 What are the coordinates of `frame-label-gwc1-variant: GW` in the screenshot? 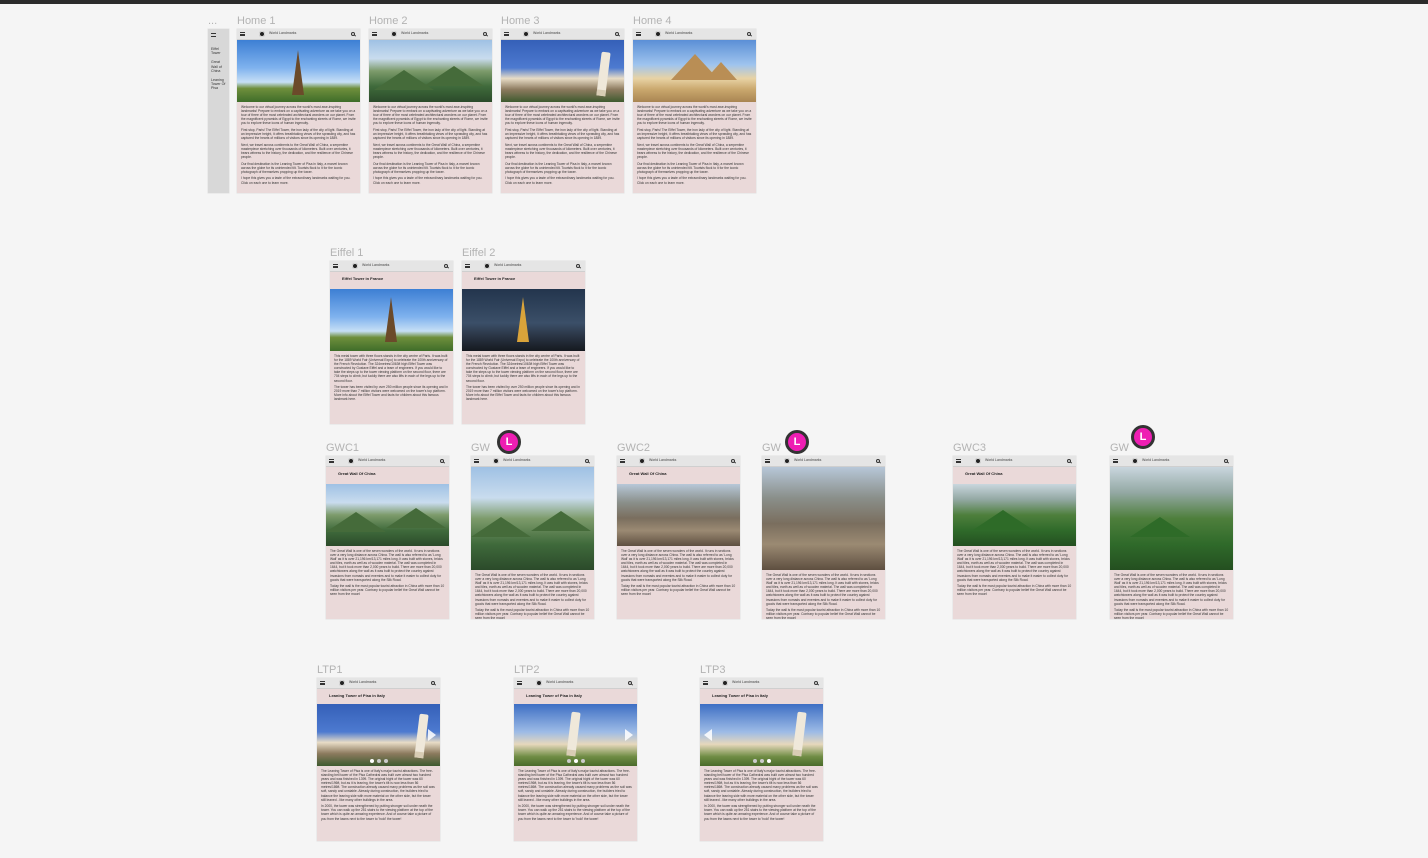 It's located at (480, 448).